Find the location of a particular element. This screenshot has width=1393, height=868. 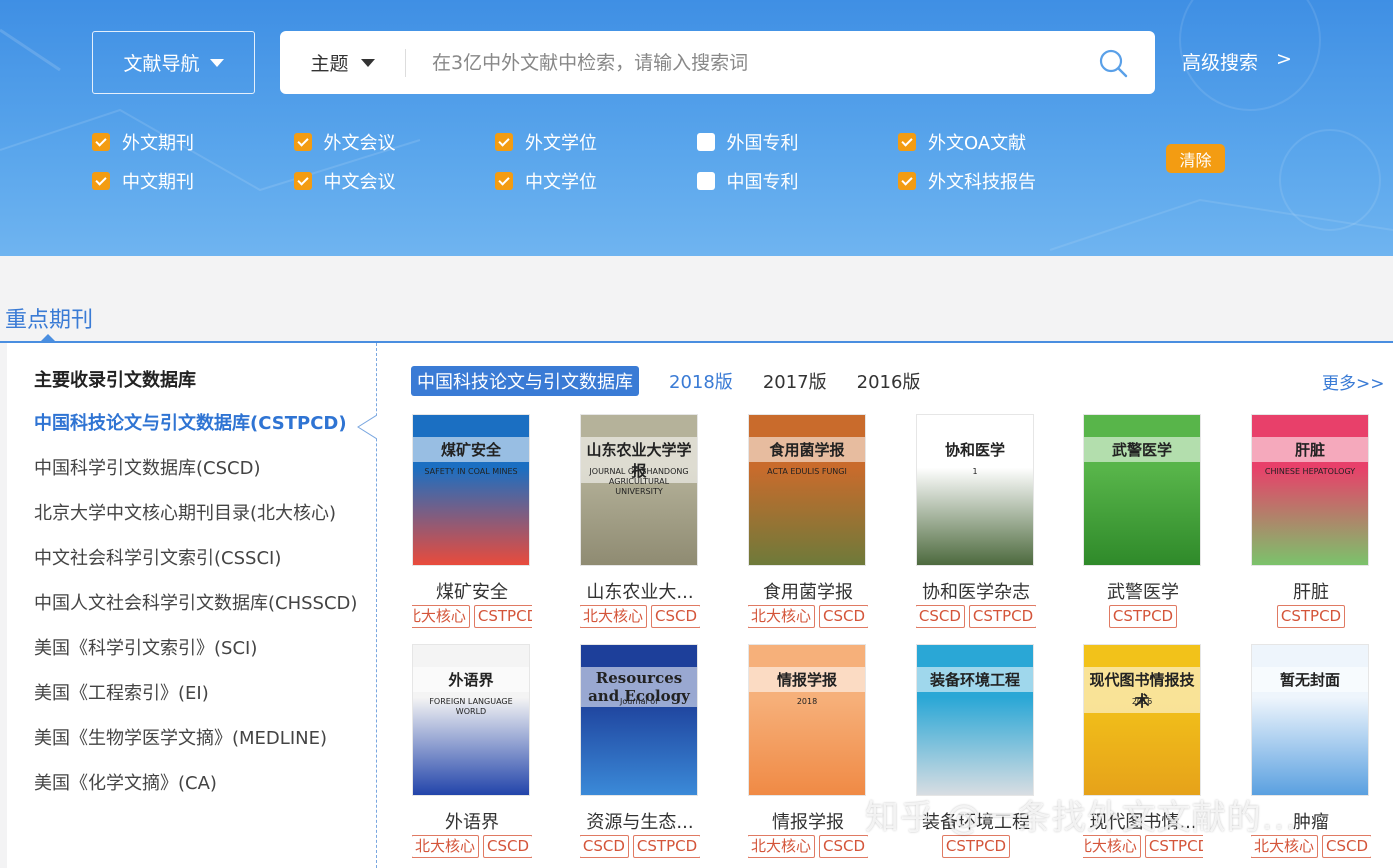

filter-label: 外文期刊 is located at coordinates (158, 143).